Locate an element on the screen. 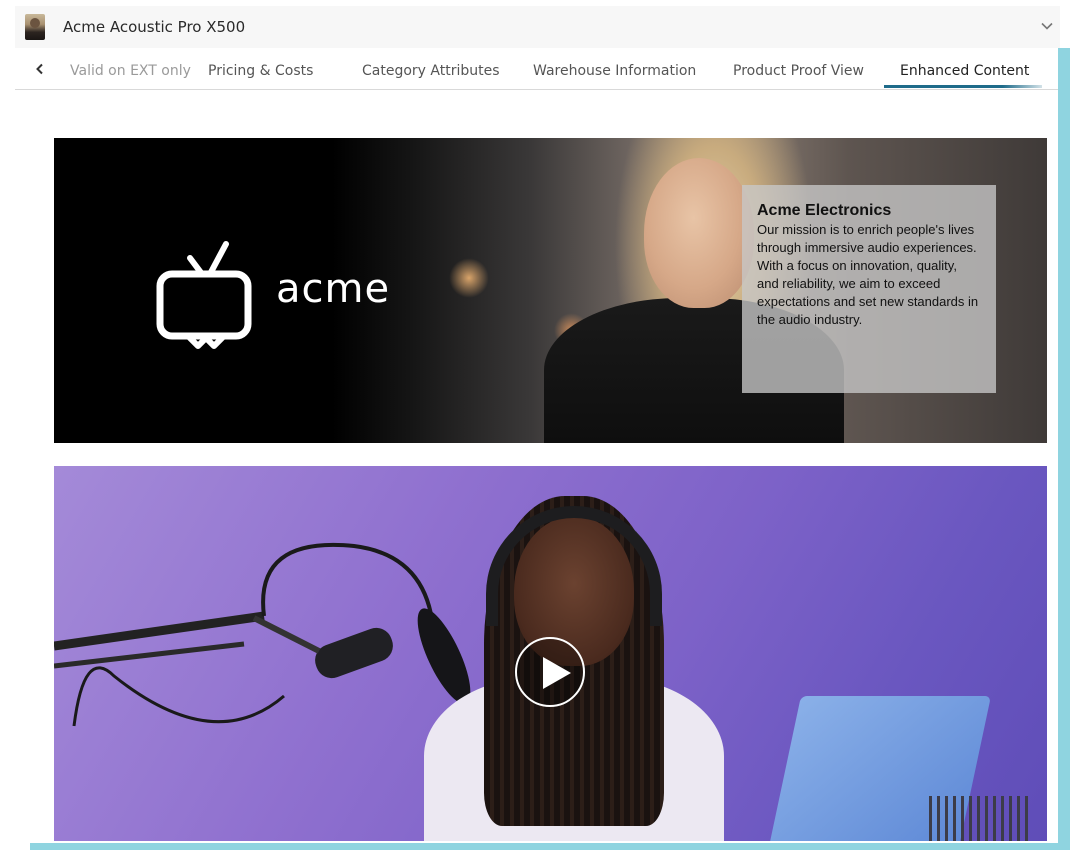  tab-category-attributes: Category Attributes is located at coordinates (431, 71).